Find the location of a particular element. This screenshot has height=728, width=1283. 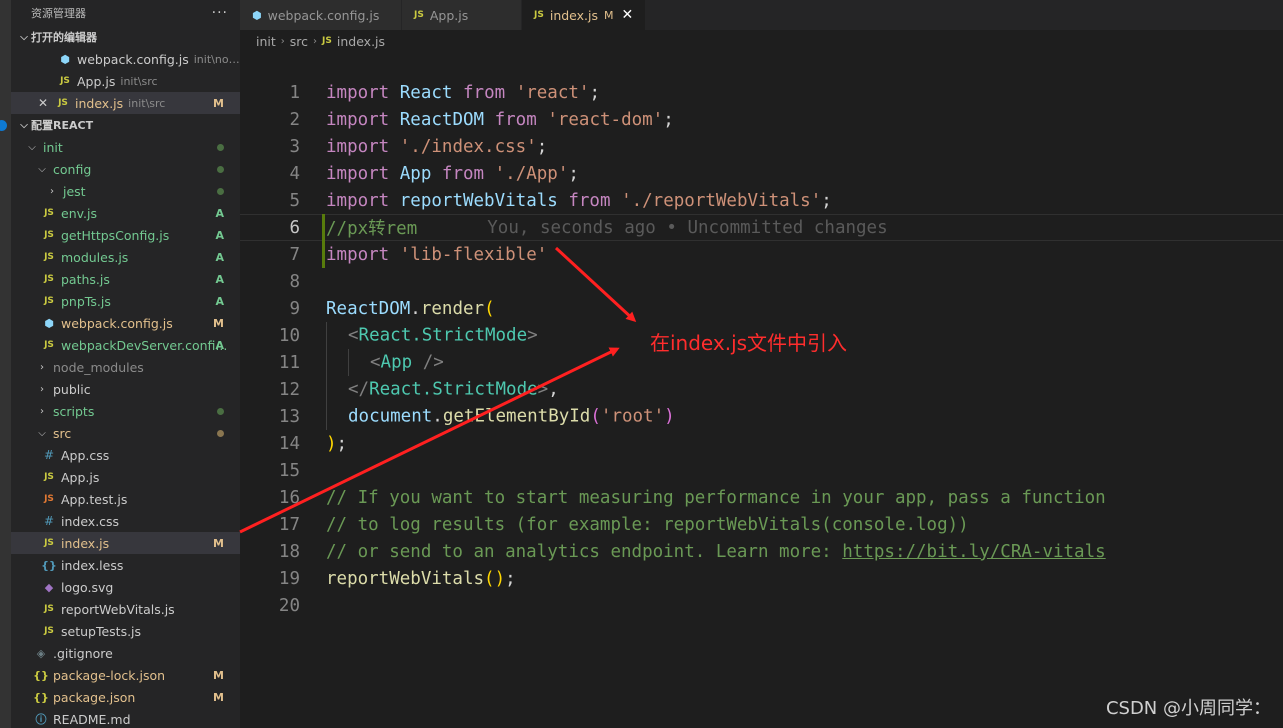

tree-folder-scripts: › scripts is located at coordinates (125, 411).